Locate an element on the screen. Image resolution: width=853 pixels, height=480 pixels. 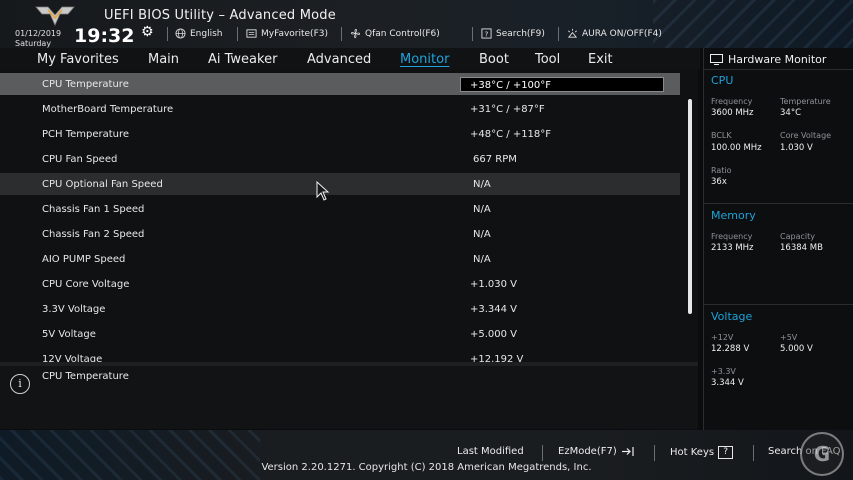
item-value: +1.030 V is located at coordinates (494, 284).